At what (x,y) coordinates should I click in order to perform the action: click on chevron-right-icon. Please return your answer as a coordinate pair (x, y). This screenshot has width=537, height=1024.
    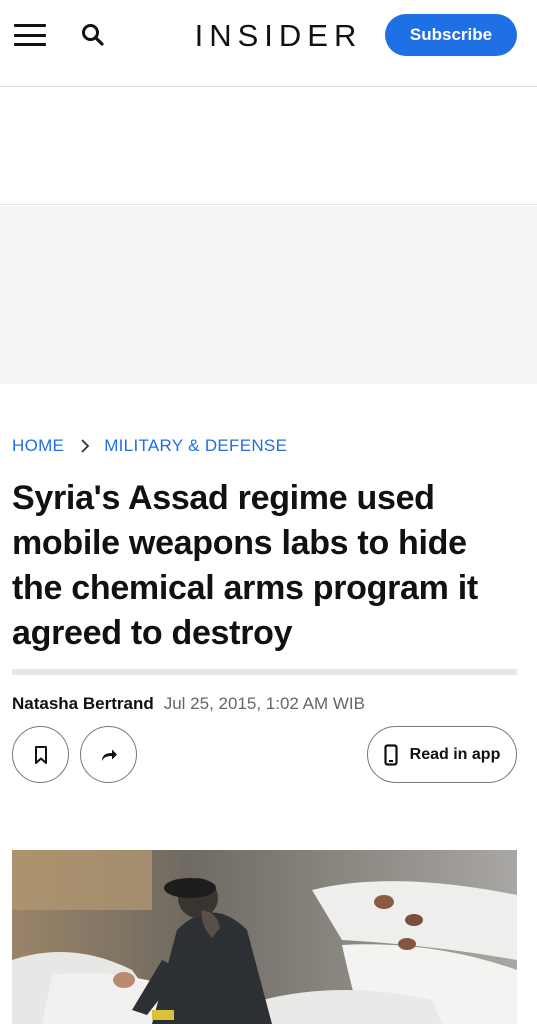
    Looking at the image, I should click on (85, 446).